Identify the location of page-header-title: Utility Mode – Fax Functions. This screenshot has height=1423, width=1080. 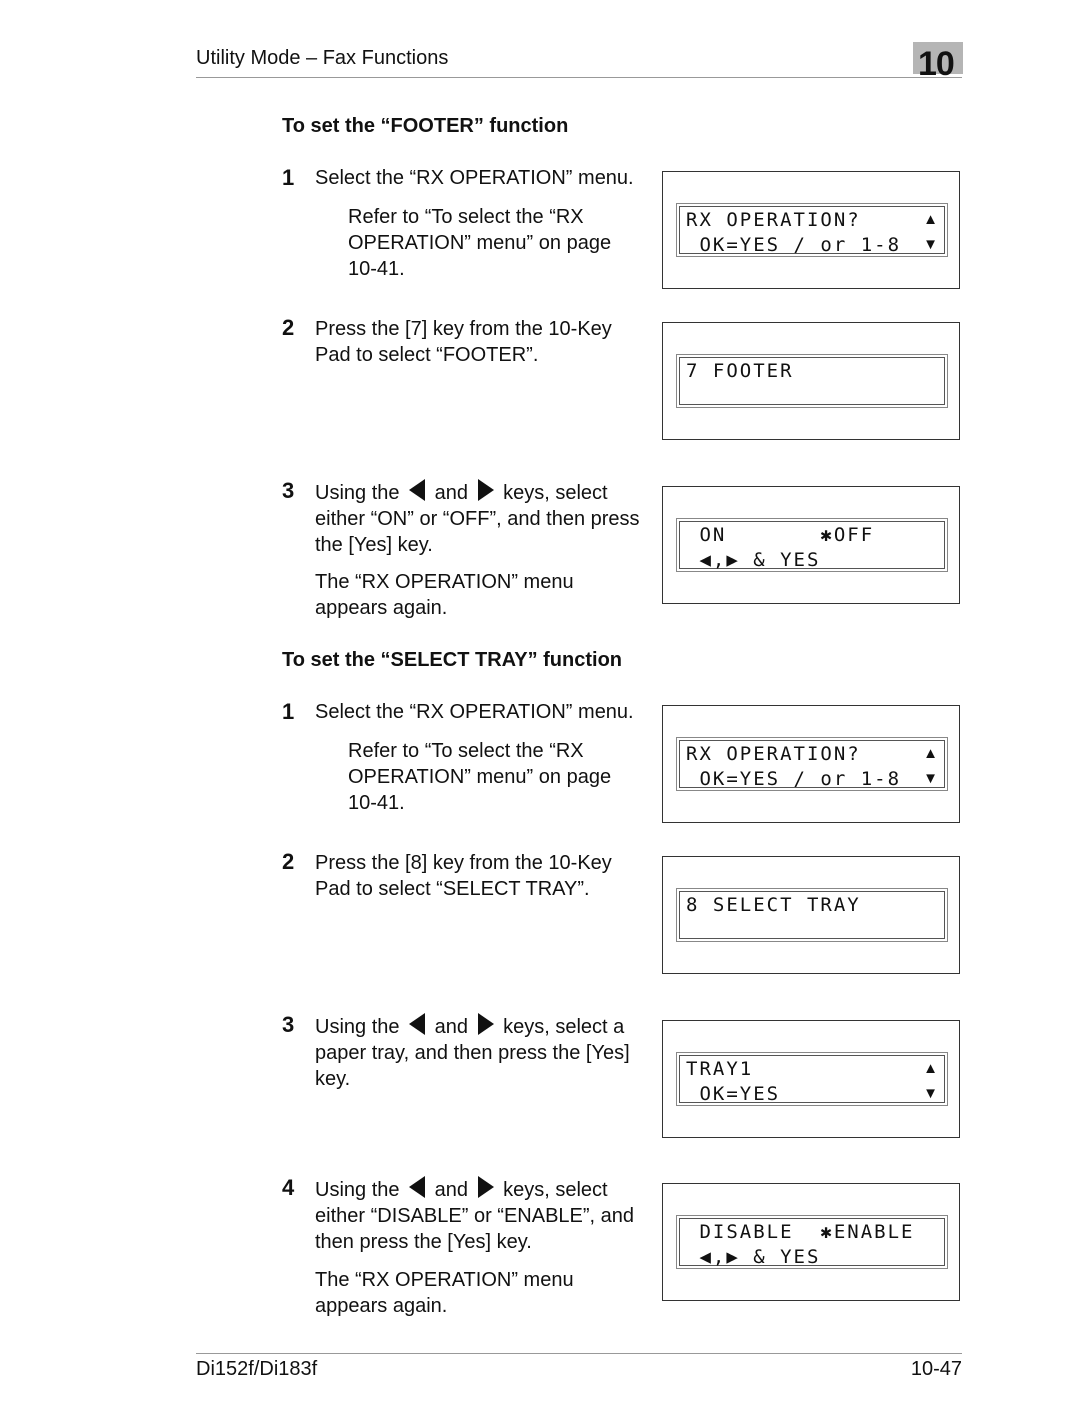
(322, 58).